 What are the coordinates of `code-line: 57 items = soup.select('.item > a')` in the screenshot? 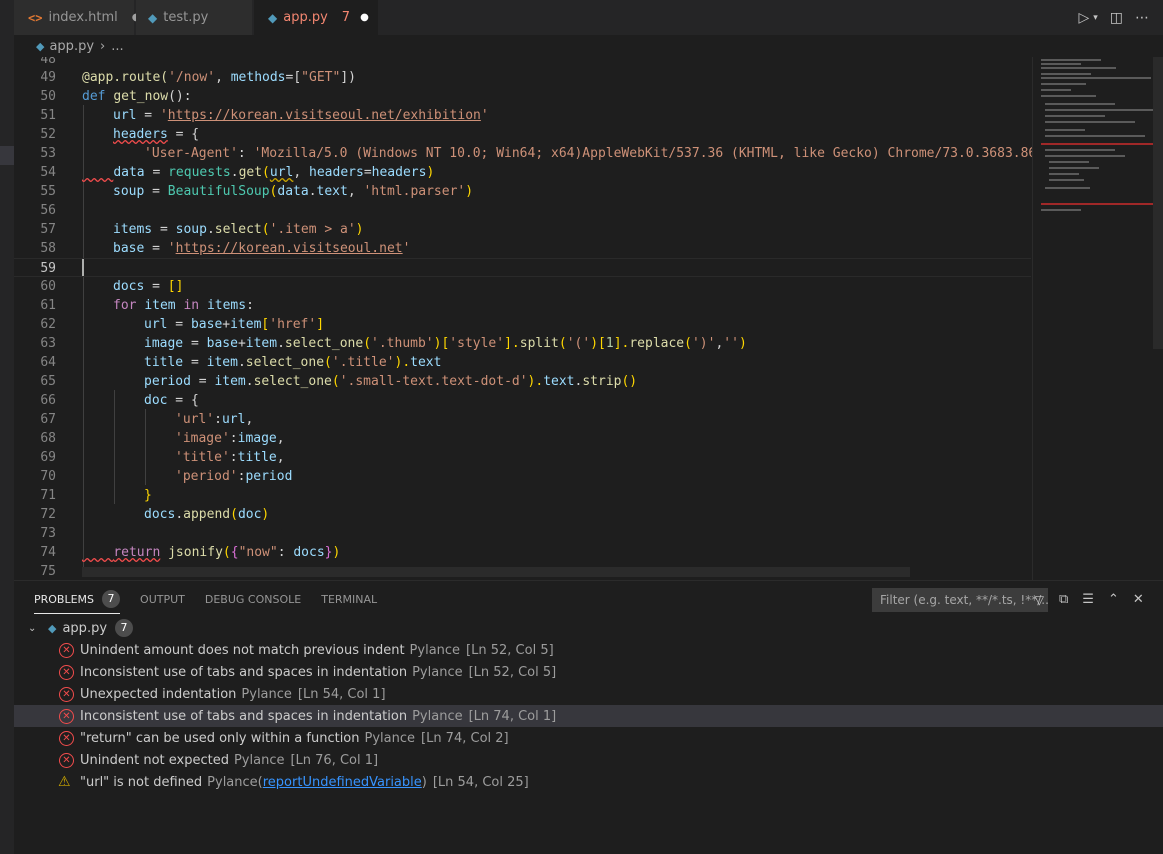 It's located at (522, 229).